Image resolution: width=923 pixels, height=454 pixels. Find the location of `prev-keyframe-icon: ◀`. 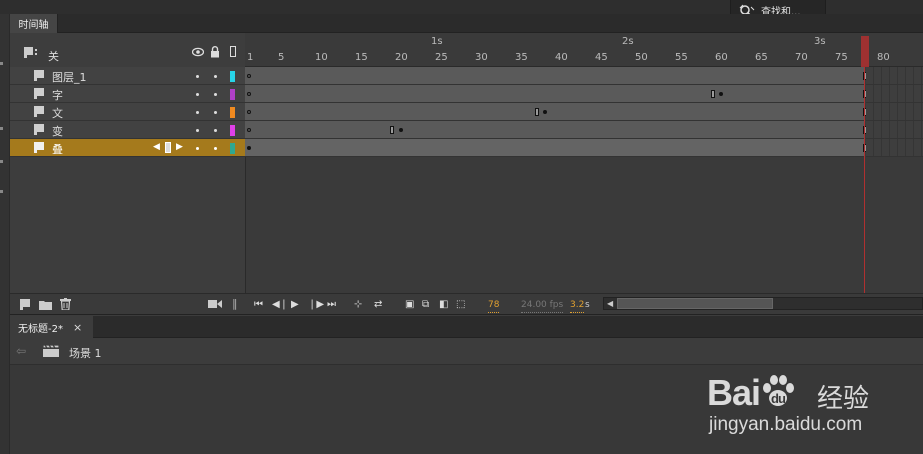

prev-keyframe-icon: ◀ is located at coordinates (156, 147).